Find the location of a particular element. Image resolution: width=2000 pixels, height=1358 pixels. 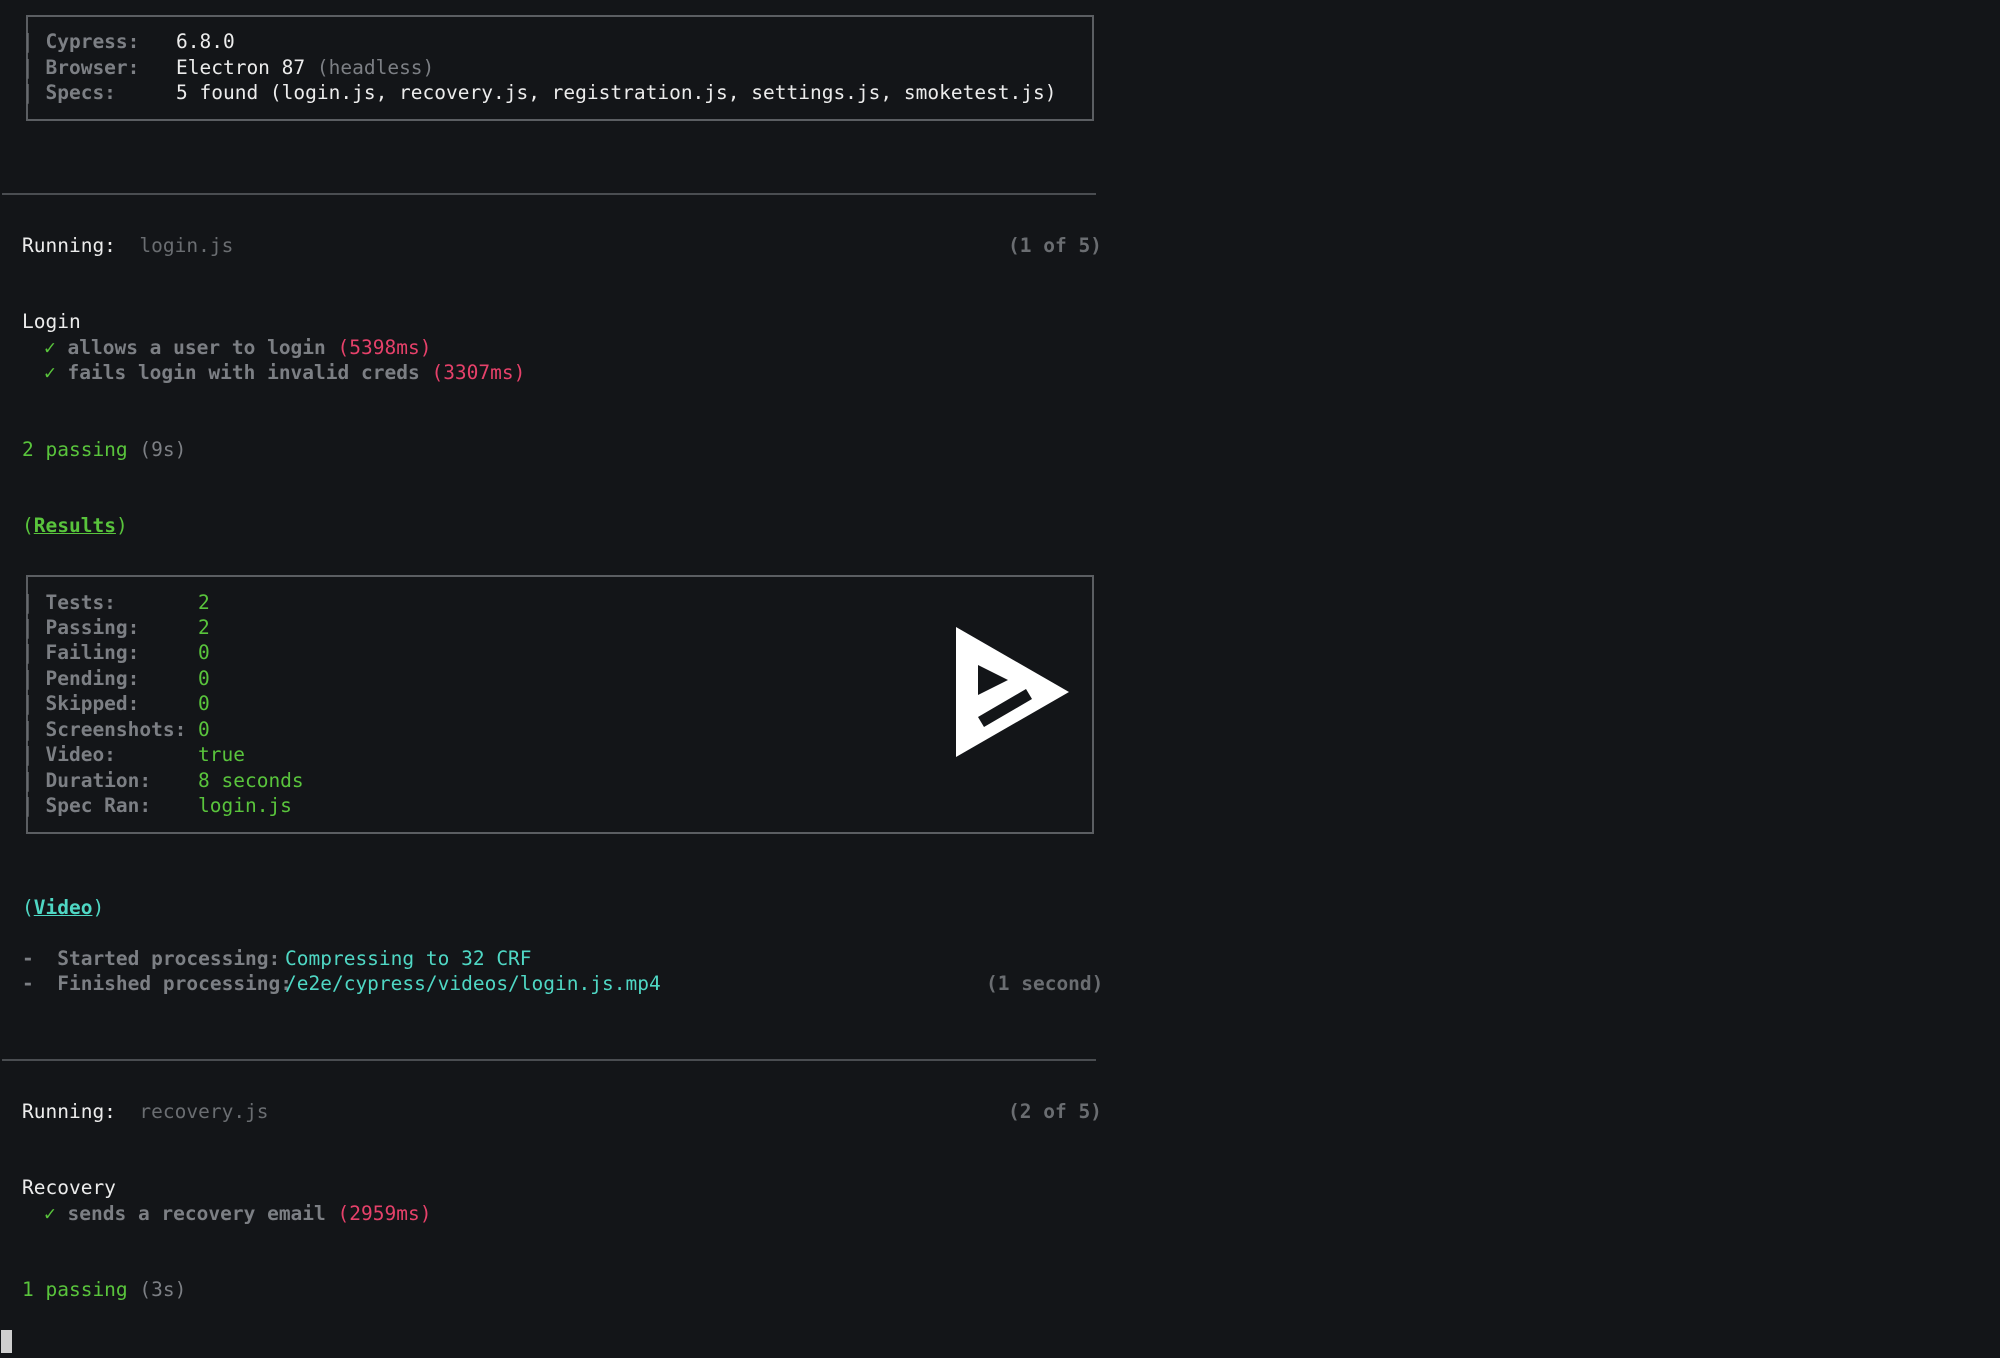

run-counter-1: (1 of 5) is located at coordinates (1055, 245).